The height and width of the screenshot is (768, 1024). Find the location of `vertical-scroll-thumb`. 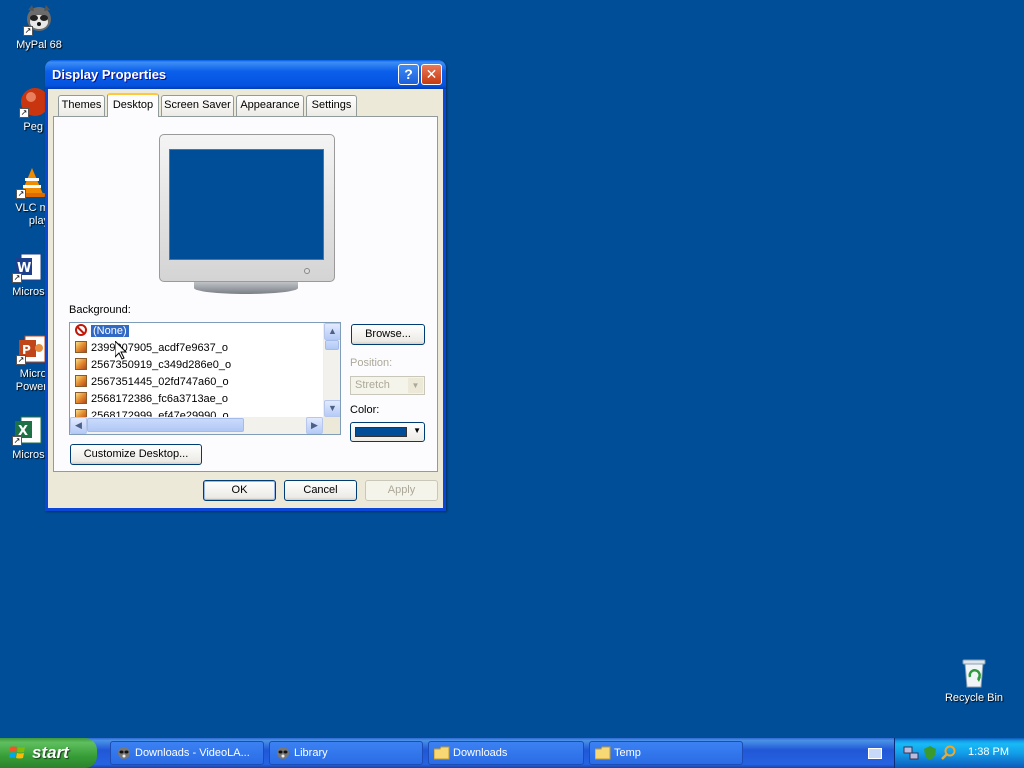

vertical-scroll-thumb is located at coordinates (332, 345).